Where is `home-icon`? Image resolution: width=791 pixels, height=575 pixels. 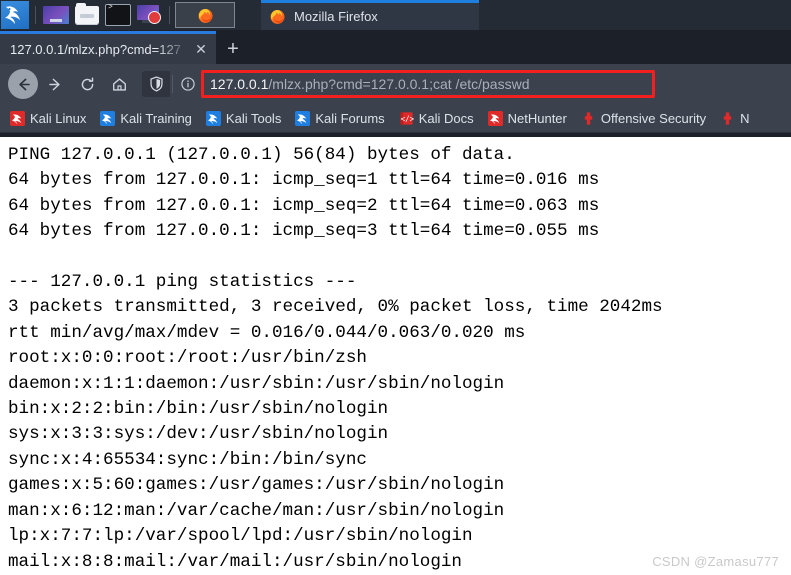 home-icon is located at coordinates (119, 84).